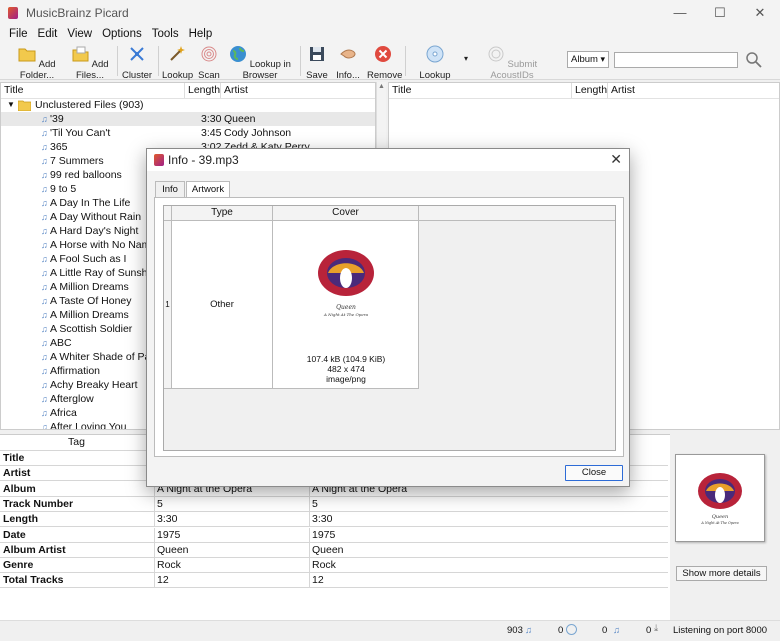 The height and width of the screenshot is (641, 780). What do you see at coordinates (588, 59) in the screenshot?
I see `search-type-select: Album` at bounding box center [588, 59].